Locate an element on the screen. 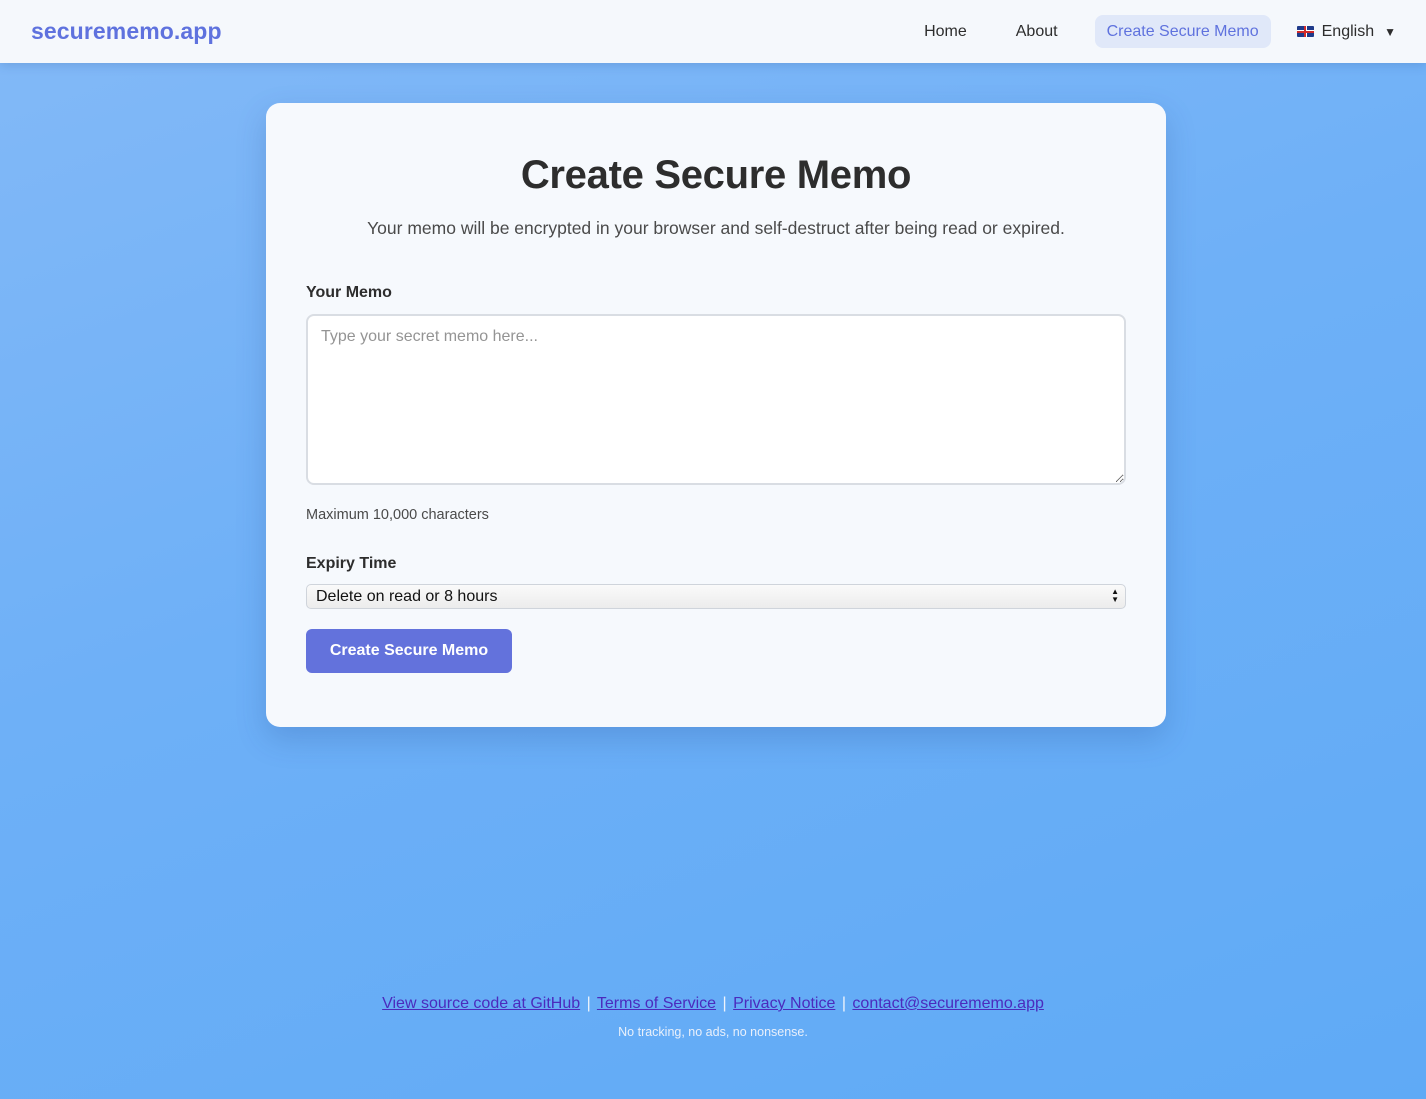  language-selector: English ▼ is located at coordinates (1346, 31).